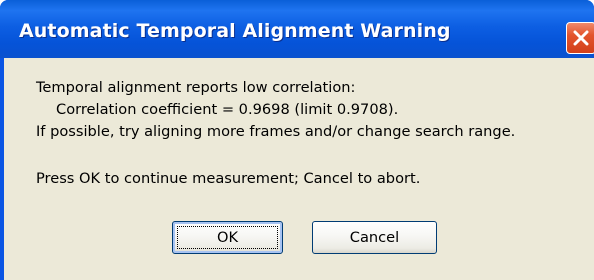  I want to click on cancel-button: Cancel, so click(374, 237).